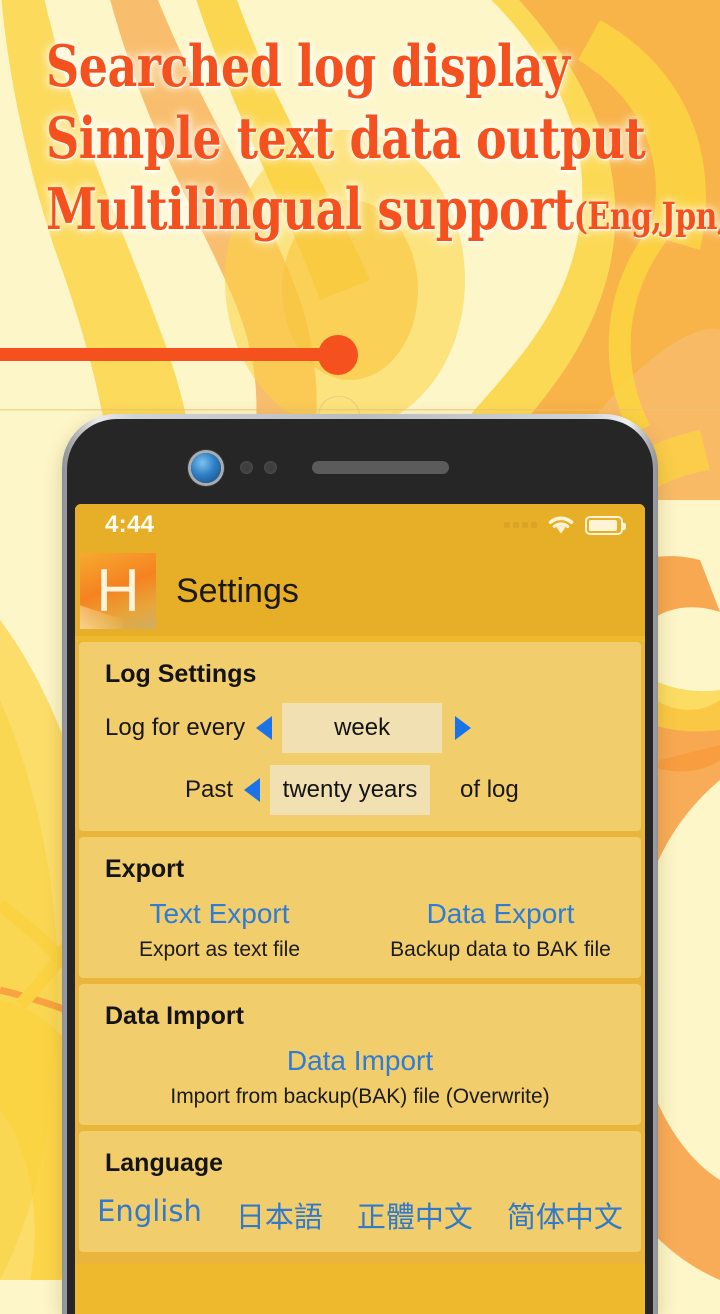 This screenshot has height=1314, width=720. What do you see at coordinates (270, 467) in the screenshot?
I see `light-sensor-icon` at bounding box center [270, 467].